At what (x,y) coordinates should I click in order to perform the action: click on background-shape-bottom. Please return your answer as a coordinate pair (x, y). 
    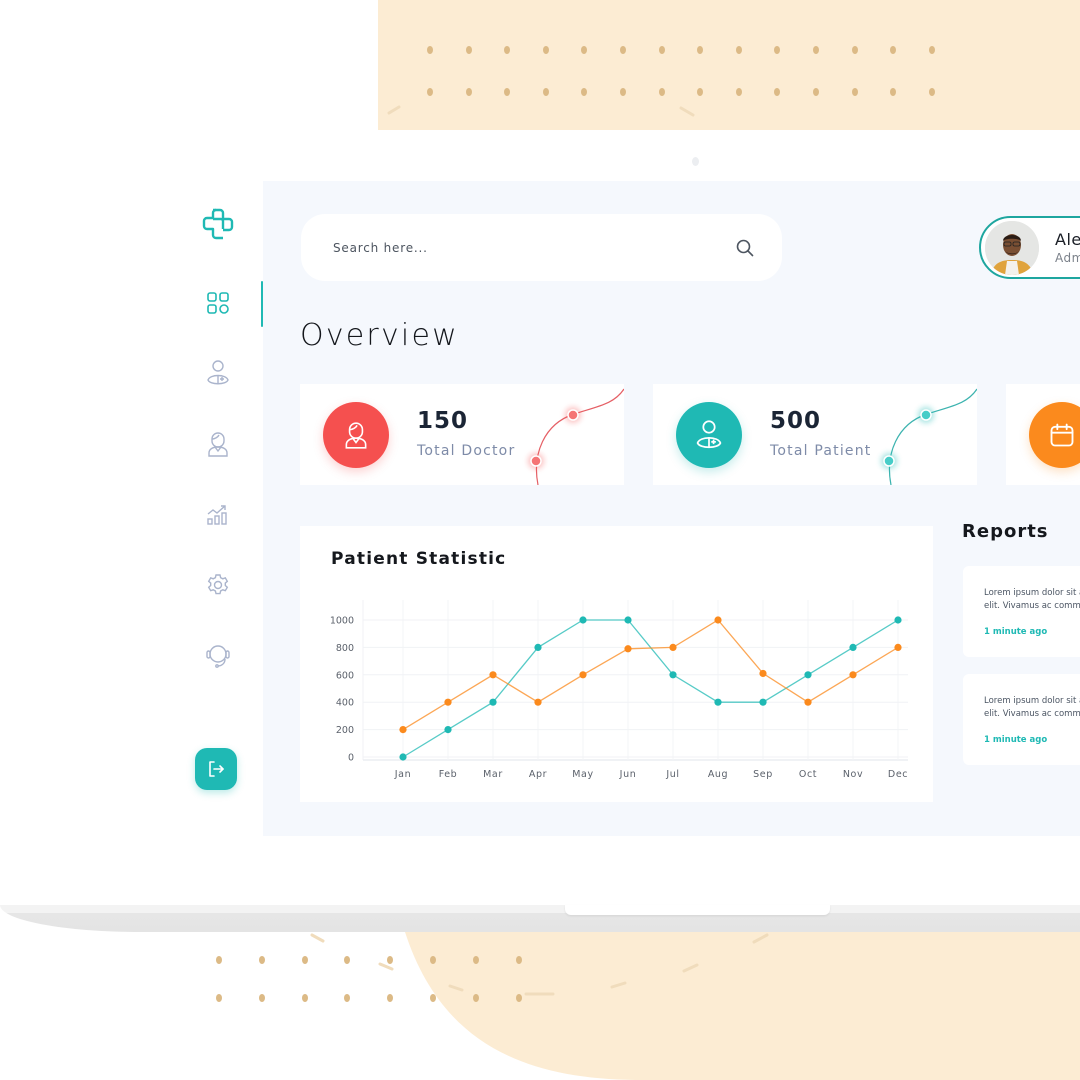
    Looking at the image, I should click on (742, 1006).